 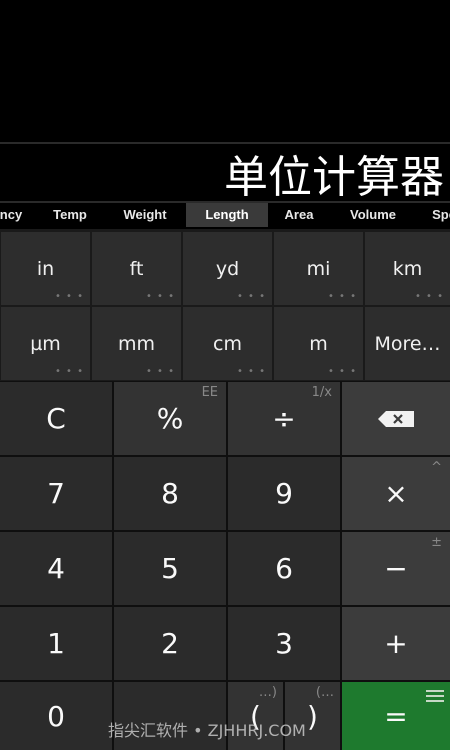 I want to click on key-label: ×, so click(x=396, y=493).